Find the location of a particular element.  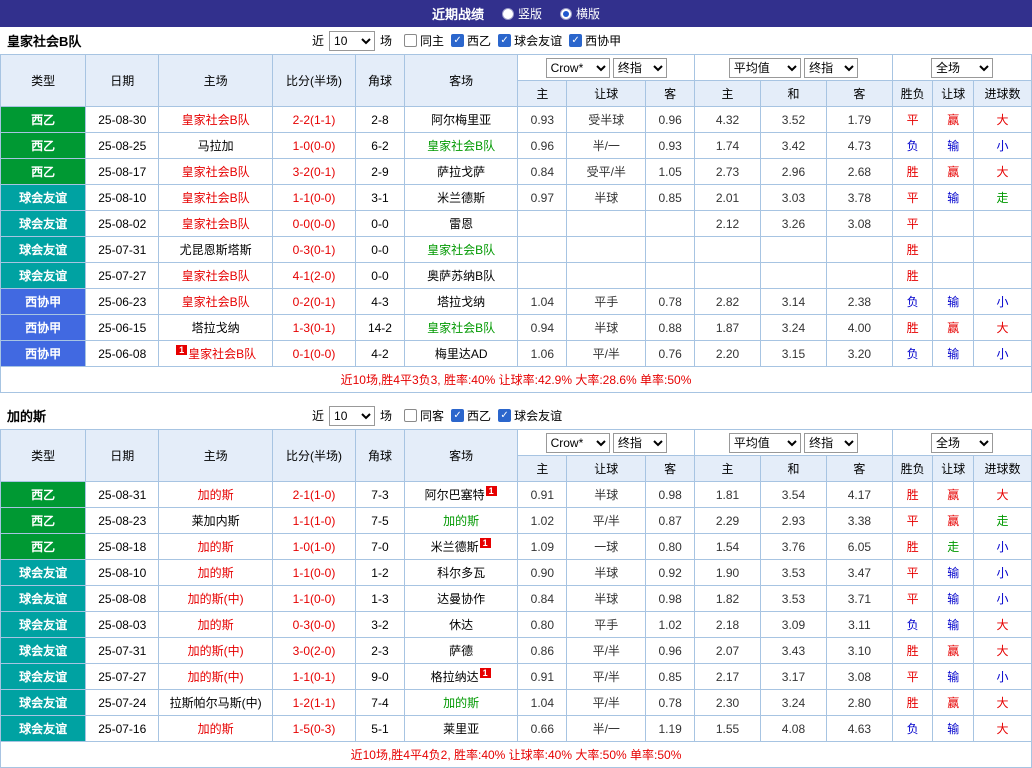

avg-away-cell: 3.47 is located at coordinates (859, 572).